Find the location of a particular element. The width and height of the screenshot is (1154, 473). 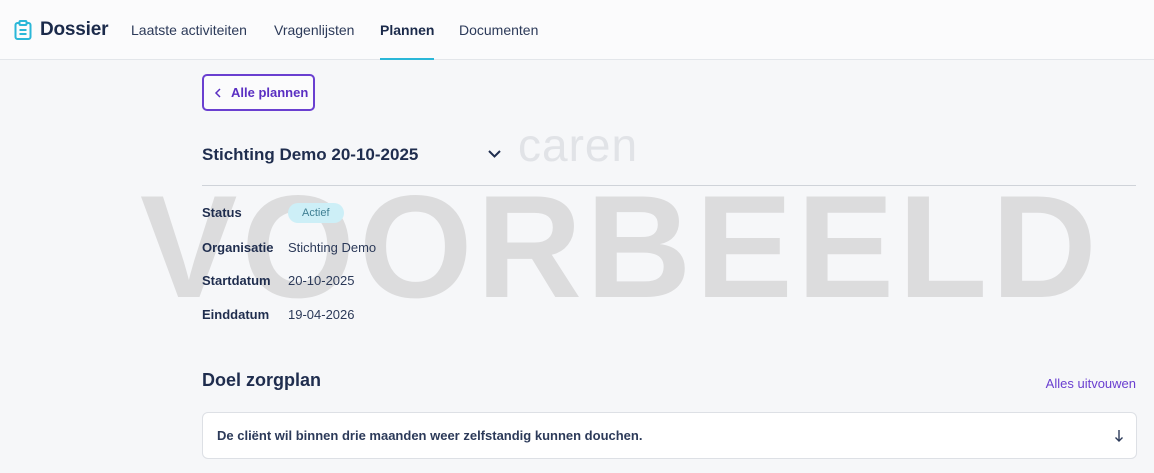

brand-title: Dossier is located at coordinates (74, 29).